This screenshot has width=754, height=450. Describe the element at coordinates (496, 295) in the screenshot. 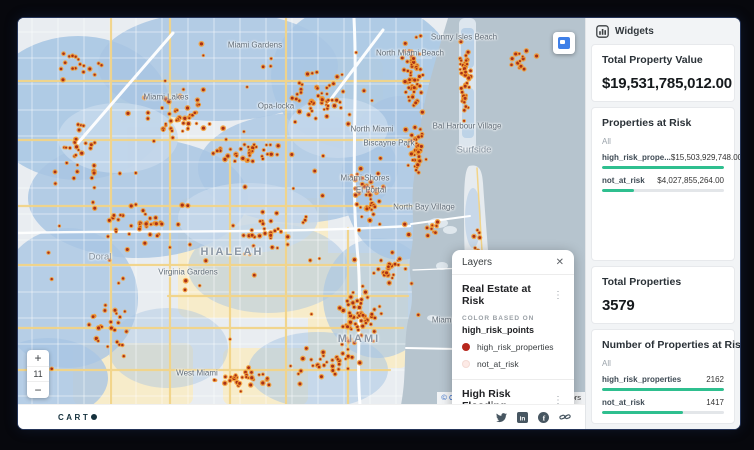

I see `layer-name: Real Estate at Risk` at that location.